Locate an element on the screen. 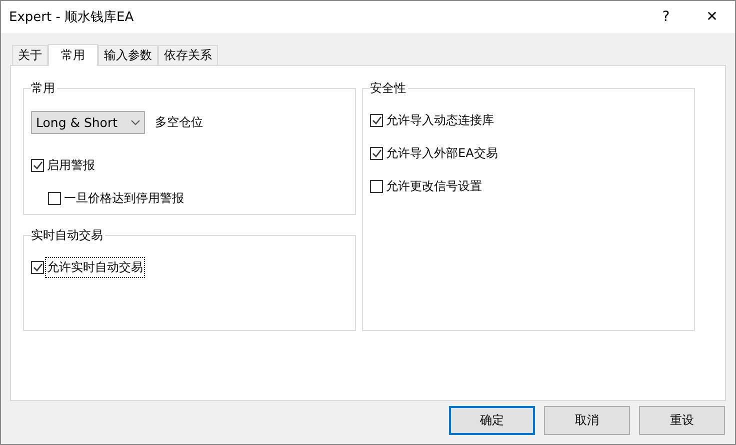 This screenshot has height=445, width=736. close-button: ✕ is located at coordinates (712, 17).